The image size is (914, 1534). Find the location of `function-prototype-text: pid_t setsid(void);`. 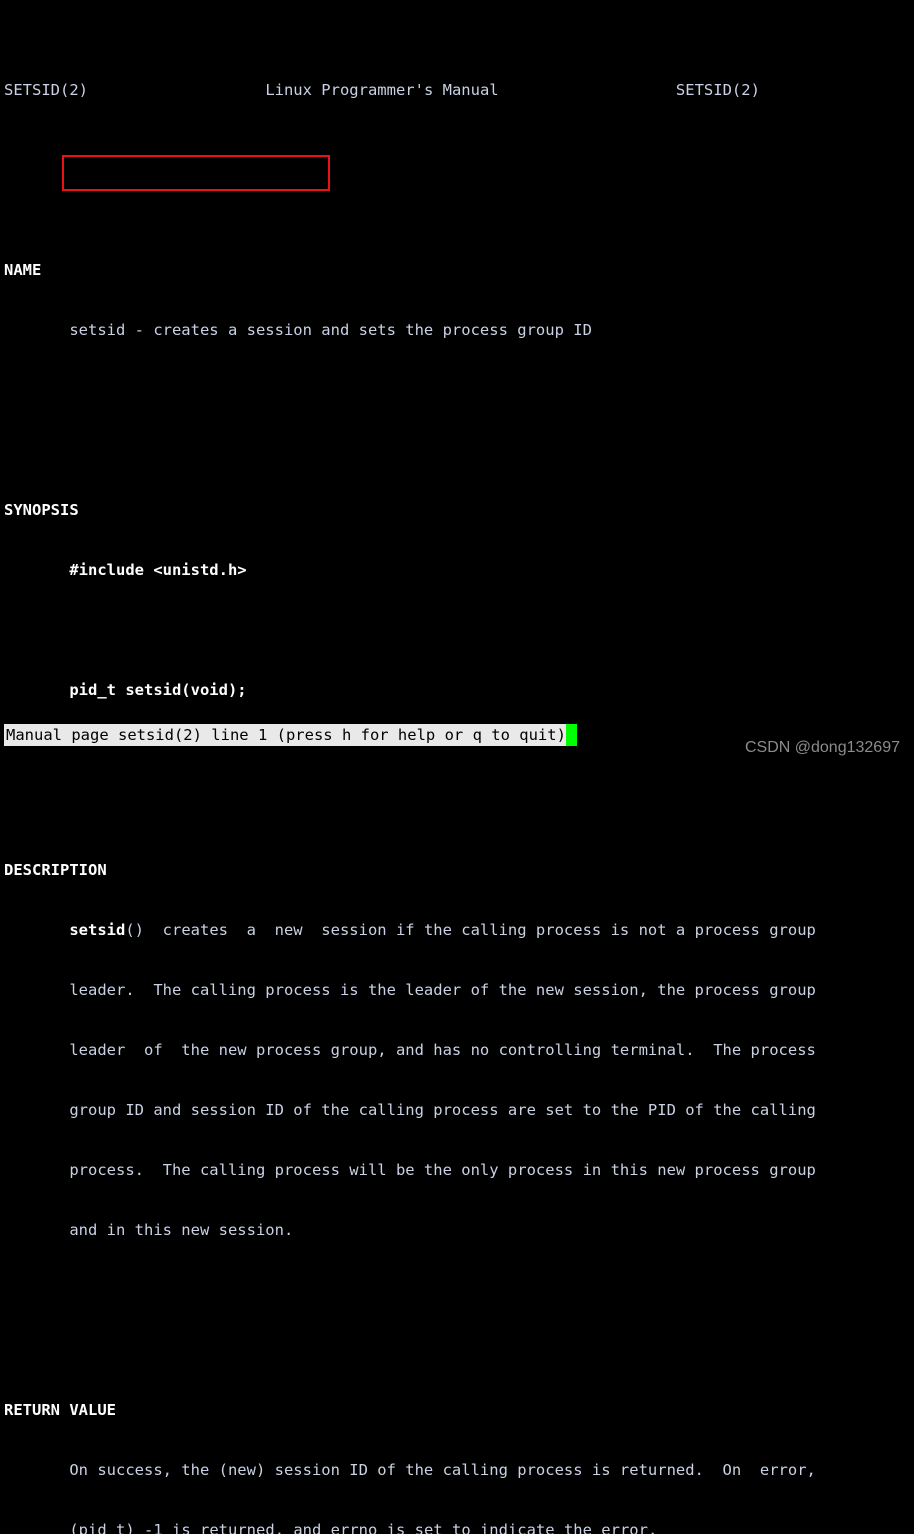

function-prototype-text: pid_t setsid(void); is located at coordinates (158, 690).